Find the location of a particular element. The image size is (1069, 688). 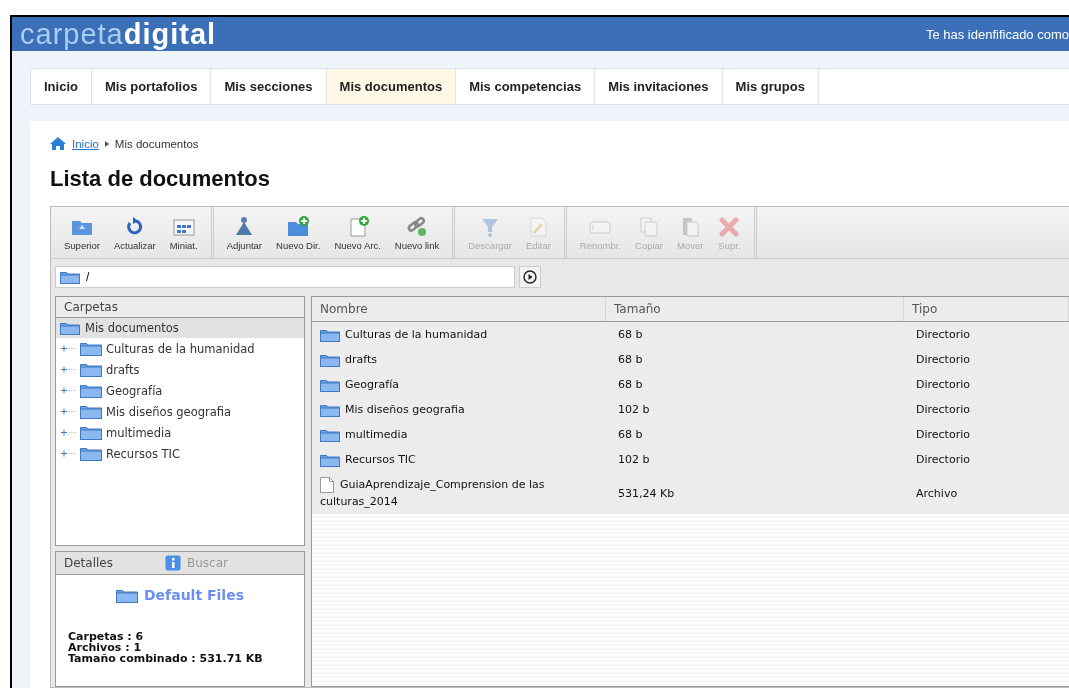

tree-item: Recursos TIC is located at coordinates (130, 453).